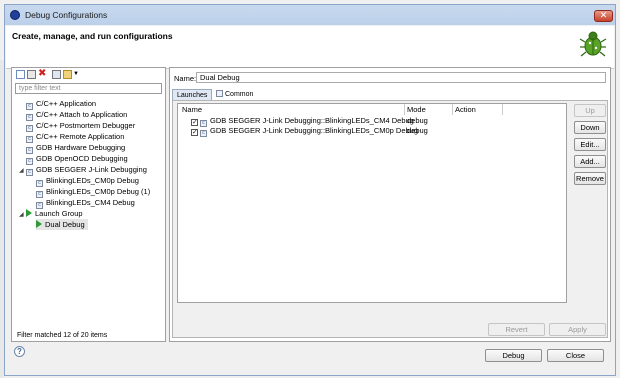 The width and height of the screenshot is (620, 378). I want to click on tree-item-cm0p-debug: c BlinkingLEDs_CM0p Debug, so click(87, 181).